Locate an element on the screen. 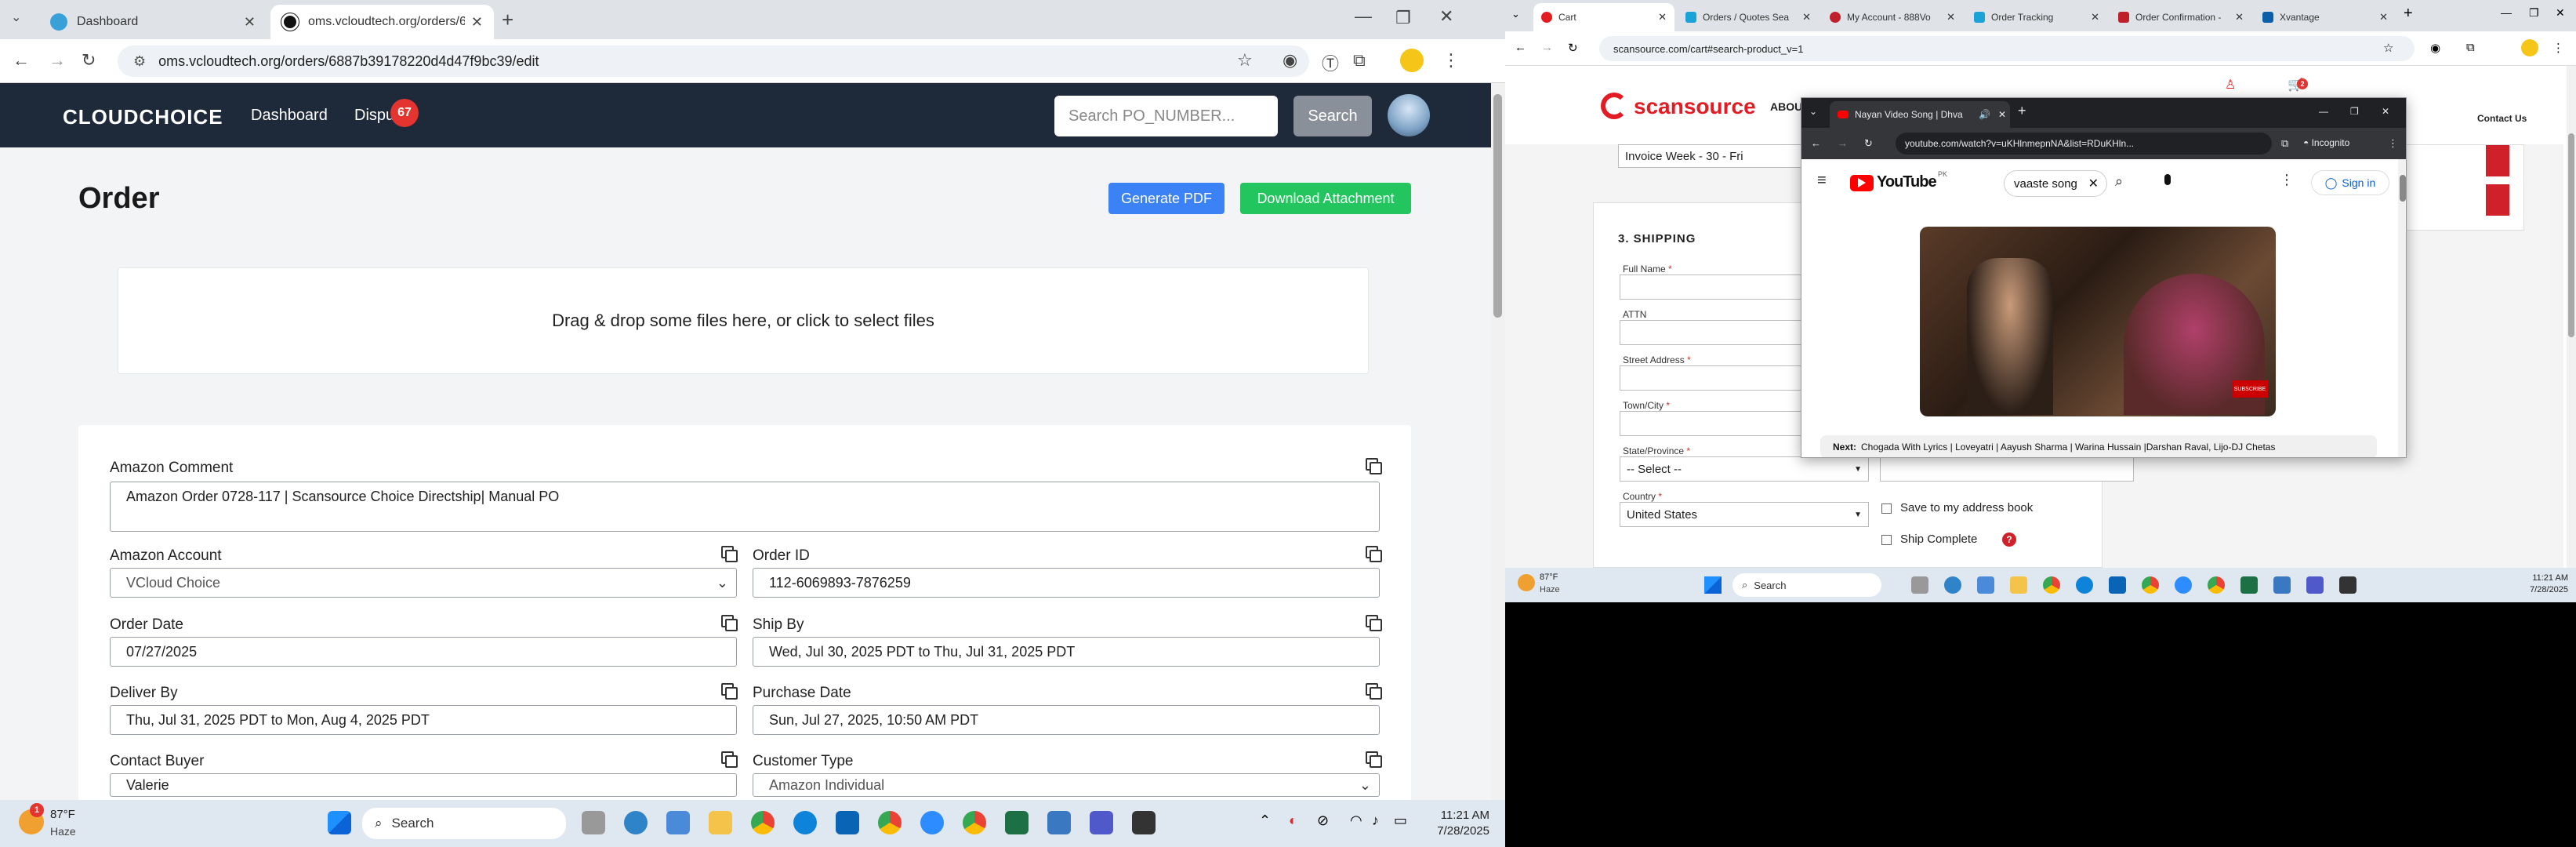  user-account-icon: ♙ is located at coordinates (2230, 85).